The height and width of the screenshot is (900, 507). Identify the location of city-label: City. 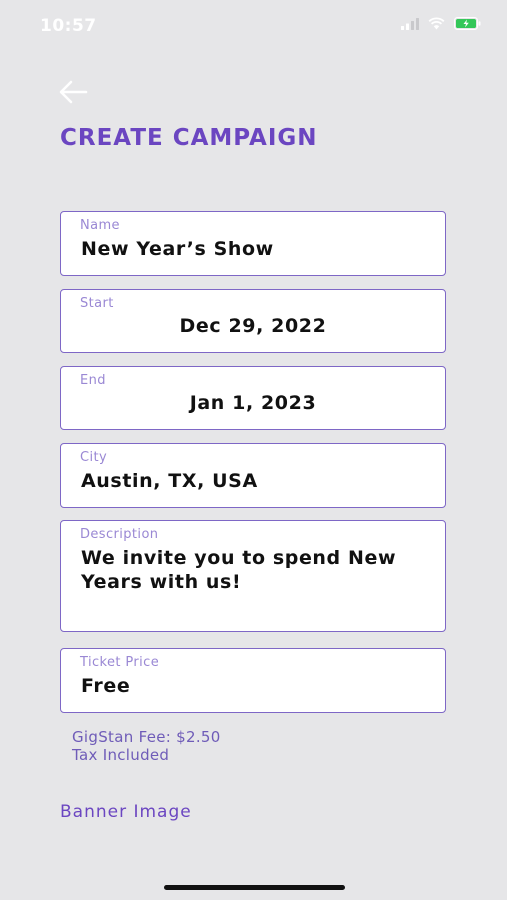
(94, 457).